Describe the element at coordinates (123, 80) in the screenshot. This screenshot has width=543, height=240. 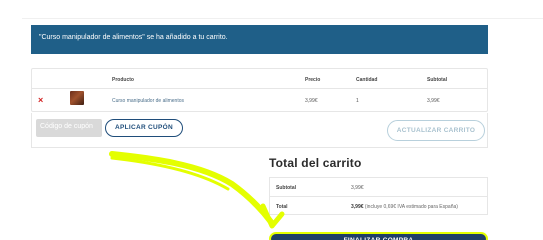
I see `header-product: Producto` at that location.